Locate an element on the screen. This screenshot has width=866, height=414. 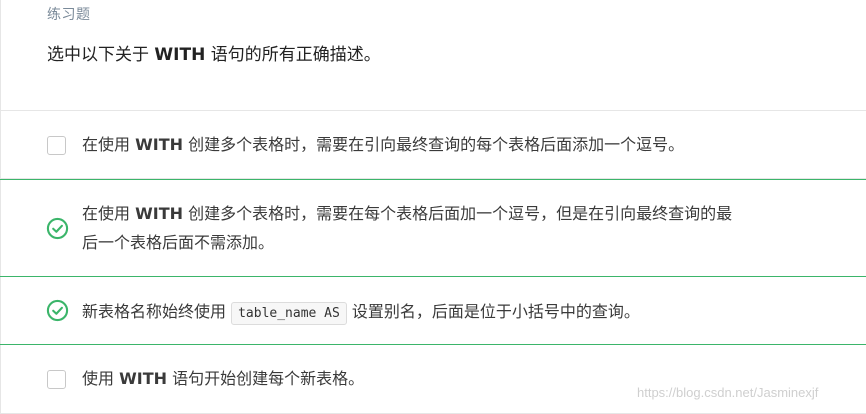
inline-code: table_name AS is located at coordinates (289, 313).